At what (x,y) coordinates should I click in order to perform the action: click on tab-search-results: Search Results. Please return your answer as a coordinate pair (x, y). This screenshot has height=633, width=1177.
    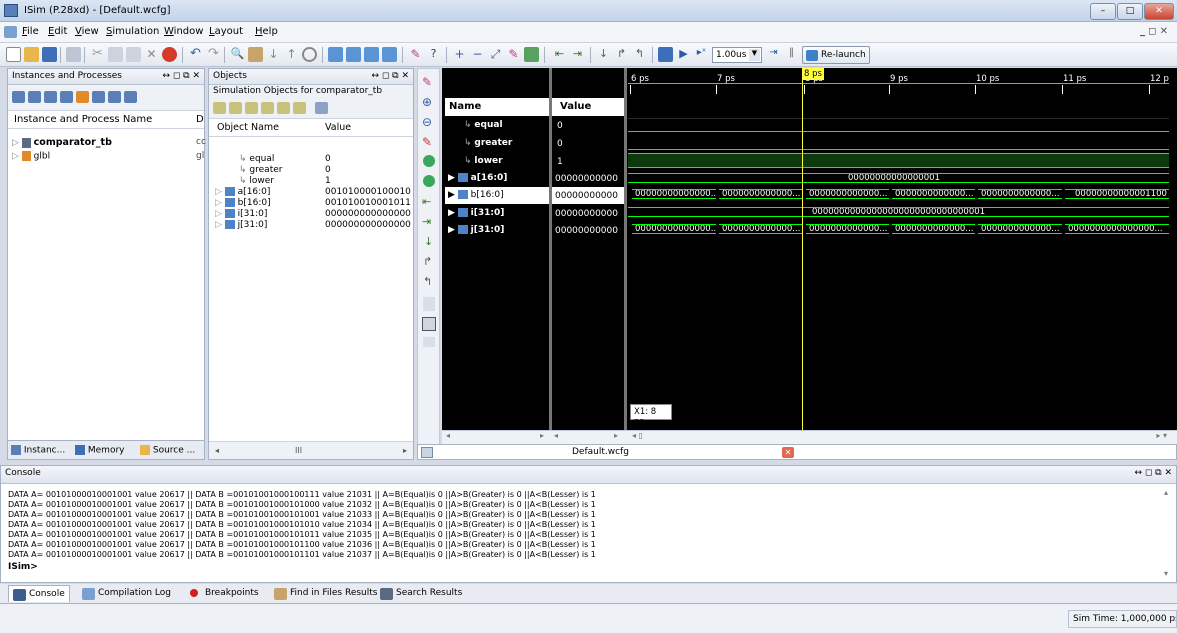
    Looking at the image, I should click on (421, 593).